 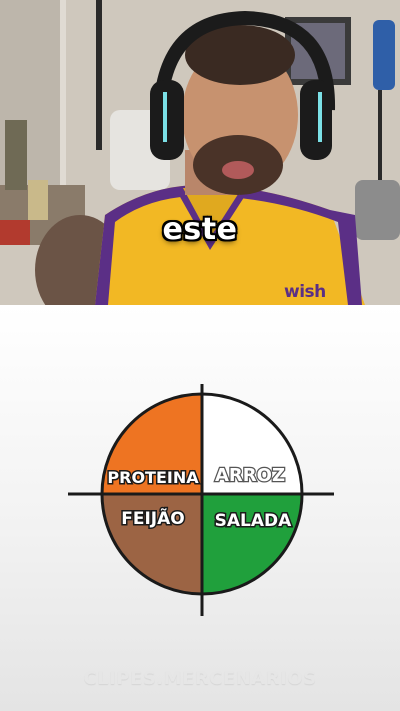 I want to click on door-frame, so click(x=63, y=95).